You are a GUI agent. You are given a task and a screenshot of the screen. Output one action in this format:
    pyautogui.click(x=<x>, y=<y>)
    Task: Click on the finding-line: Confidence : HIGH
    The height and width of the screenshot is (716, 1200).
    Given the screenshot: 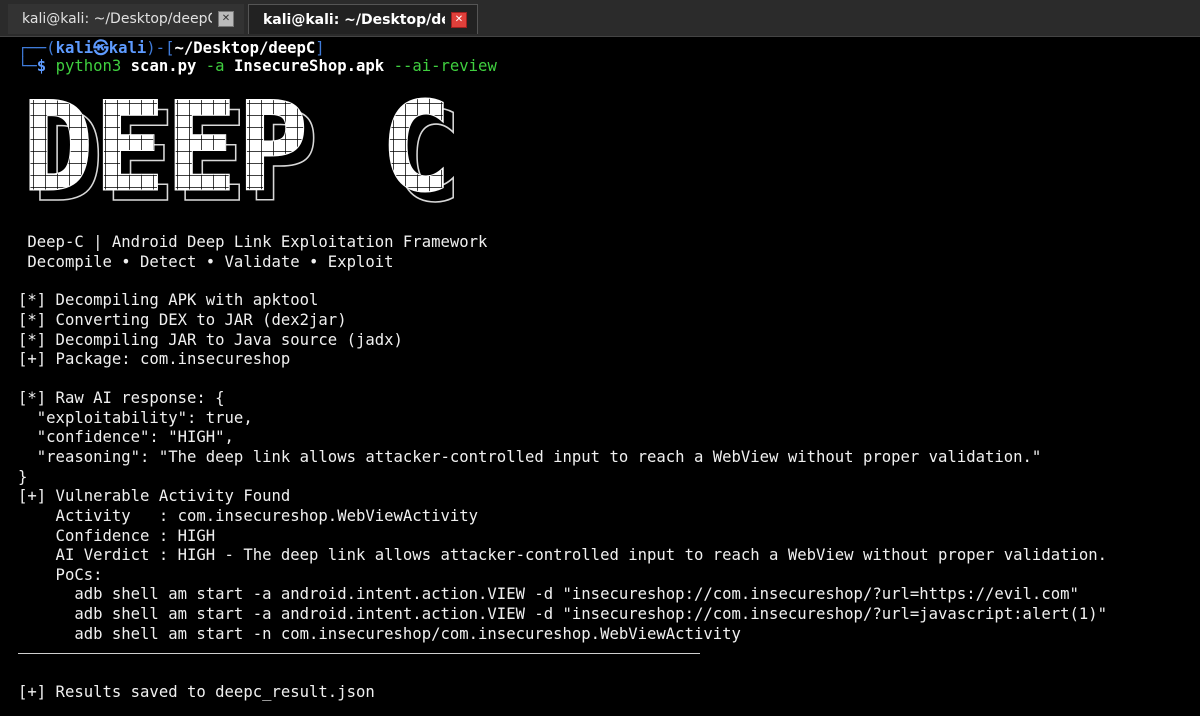 What is the action you would take?
    pyautogui.click(x=117, y=536)
    